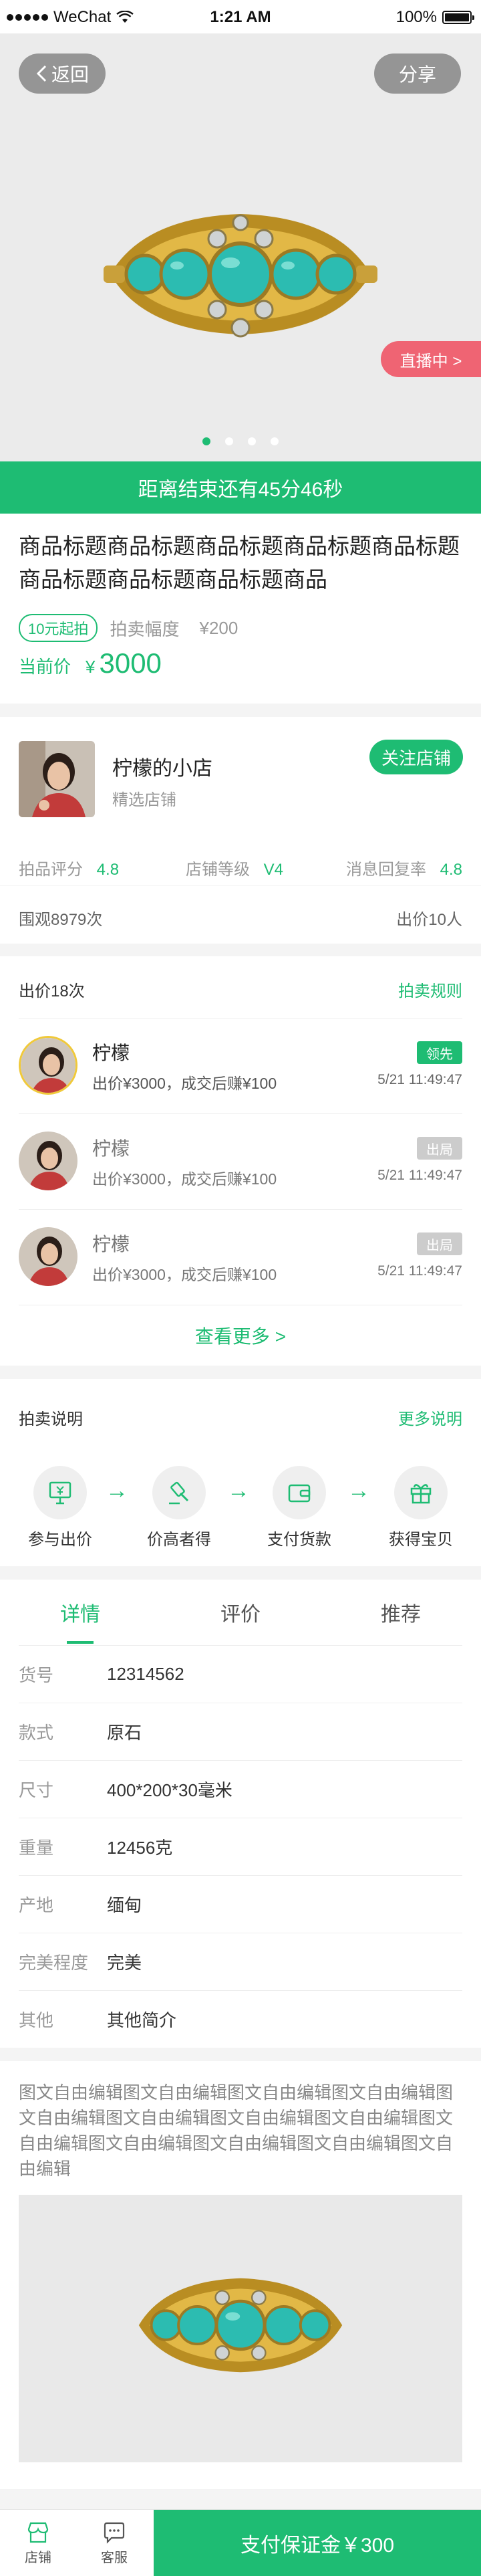 The height and width of the screenshot is (2576, 481). I want to click on detail-value: 其他简介, so click(142, 2020).